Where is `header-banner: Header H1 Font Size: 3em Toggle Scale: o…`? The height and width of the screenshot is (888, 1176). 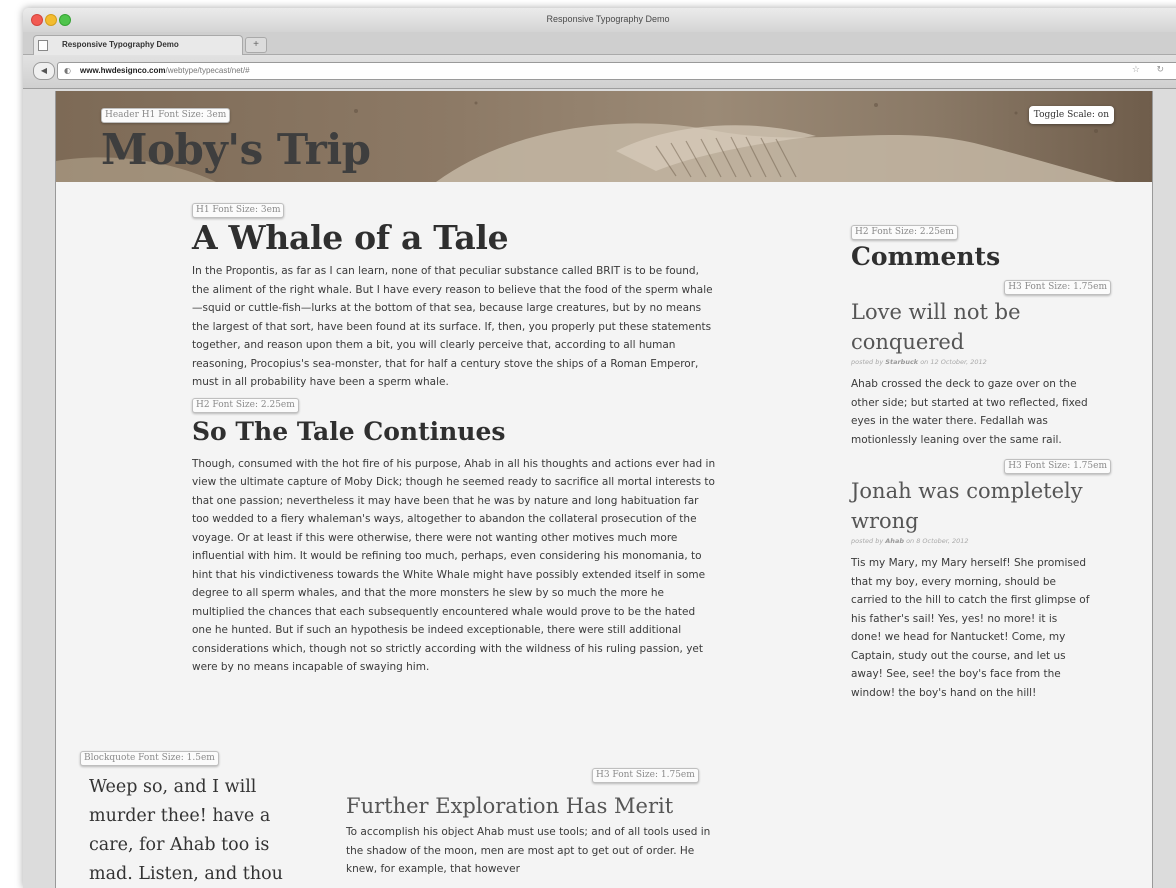
header-banner: Header H1 Font Size: 3em Toggle Scale: o… is located at coordinates (604, 136).